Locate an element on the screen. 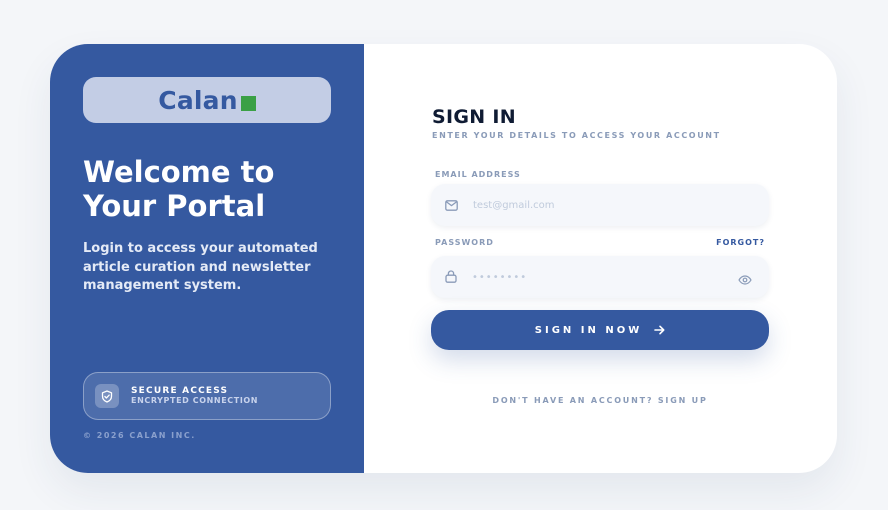 The height and width of the screenshot is (510, 888). signup-link: DON'T HAVE AN ACCOUNT? SIGN UP is located at coordinates (600, 400).